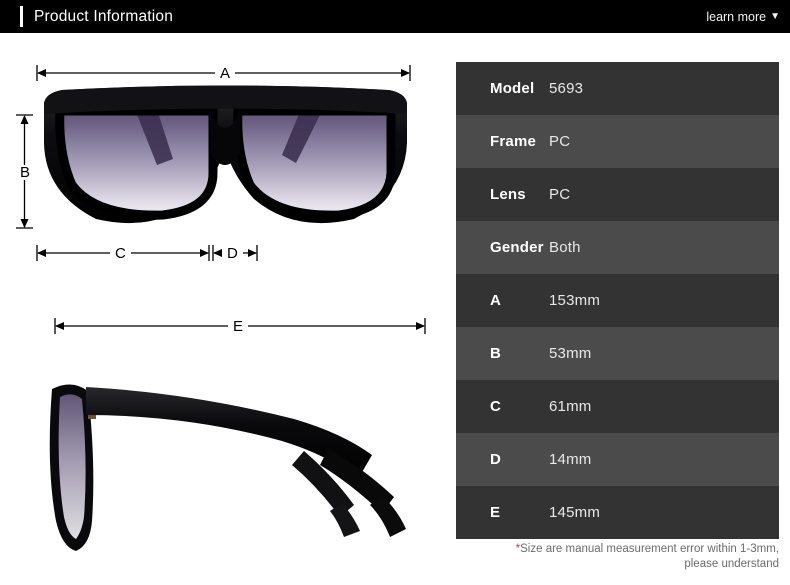 This screenshot has width=790, height=585. What do you see at coordinates (570, 353) in the screenshot?
I see `spec-value: 53mm` at bounding box center [570, 353].